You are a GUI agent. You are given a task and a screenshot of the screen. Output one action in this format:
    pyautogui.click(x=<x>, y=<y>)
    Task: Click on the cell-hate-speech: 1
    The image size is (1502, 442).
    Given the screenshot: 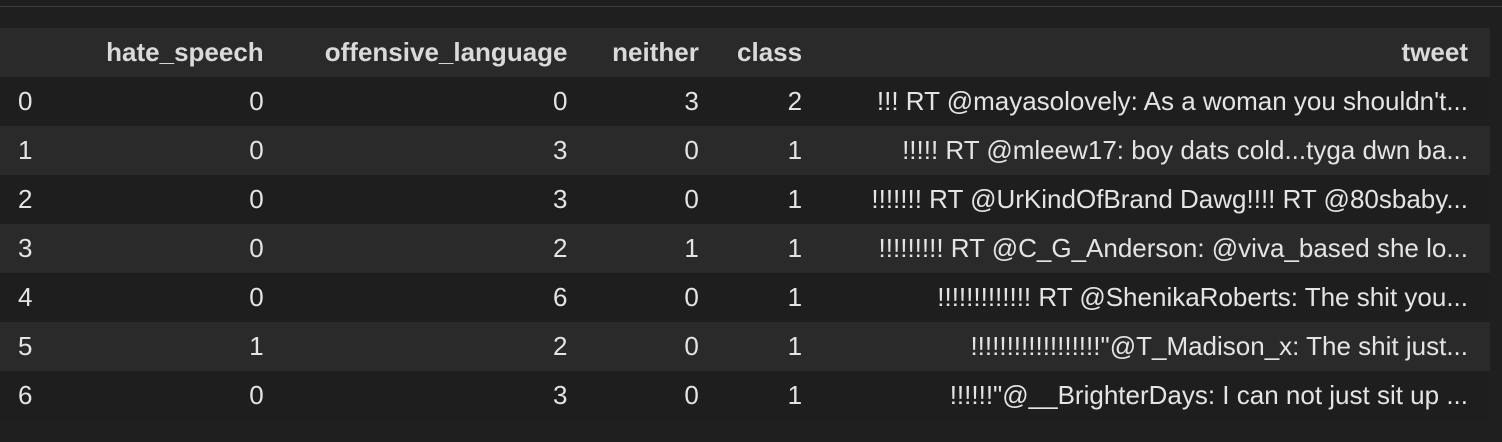 What is the action you would take?
    pyautogui.click(x=256, y=346)
    